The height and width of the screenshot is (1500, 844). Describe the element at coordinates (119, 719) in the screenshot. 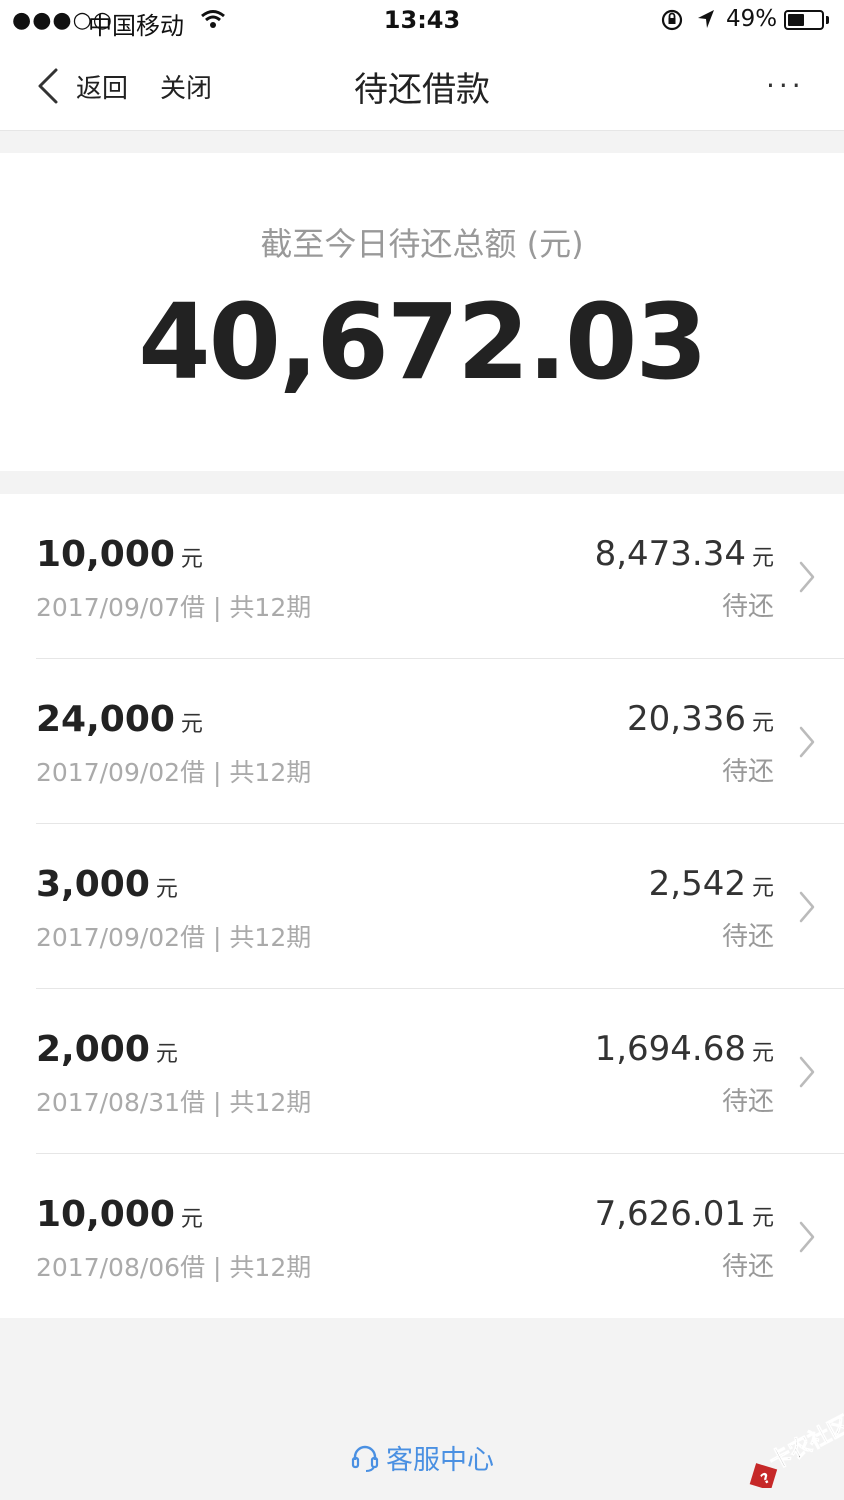

I see `loan-amount: 24,000 元` at that location.